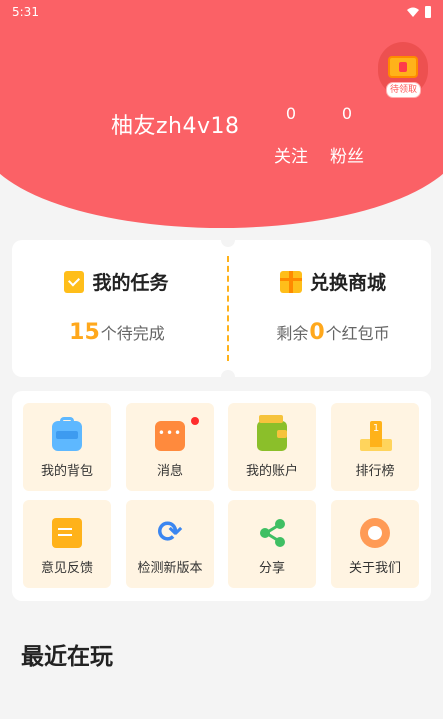  What do you see at coordinates (271, 471) in the screenshot?
I see `menu-item-label: 我的账户` at bounding box center [271, 471].